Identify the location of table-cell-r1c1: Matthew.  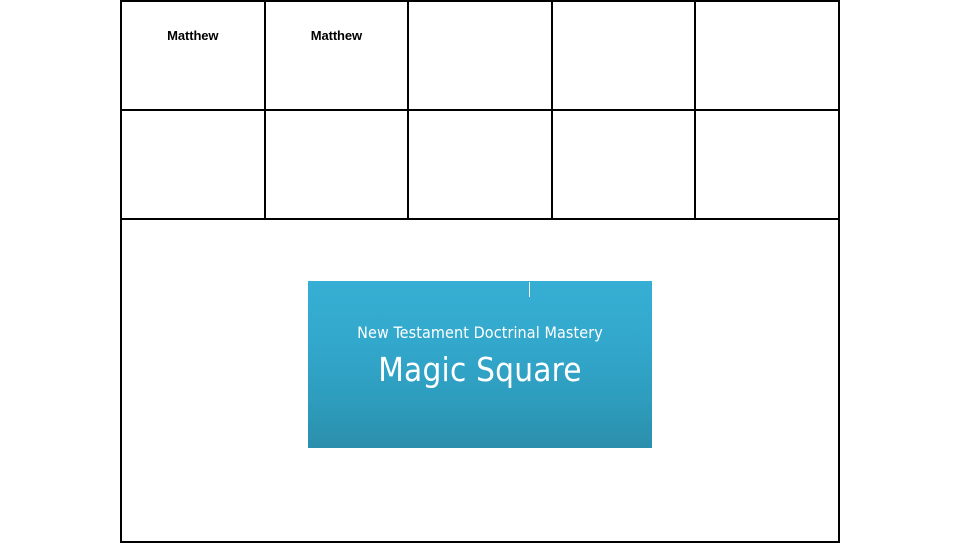
(193, 55).